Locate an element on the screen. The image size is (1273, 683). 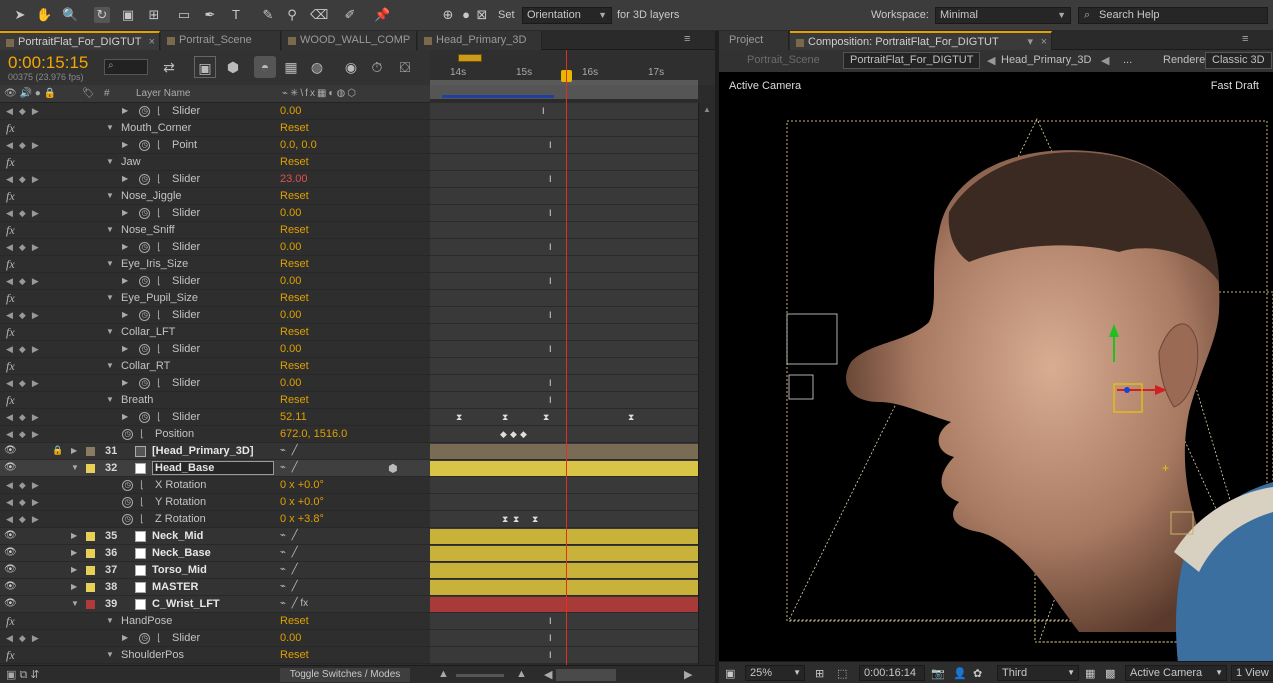
work-area-bar is located at coordinates (470, 58).